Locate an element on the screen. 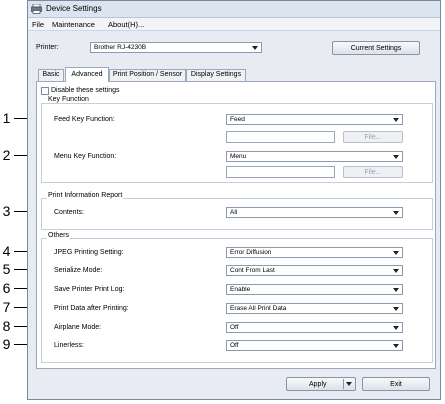 The image size is (445, 404). menu-file: File is located at coordinates (38, 24).